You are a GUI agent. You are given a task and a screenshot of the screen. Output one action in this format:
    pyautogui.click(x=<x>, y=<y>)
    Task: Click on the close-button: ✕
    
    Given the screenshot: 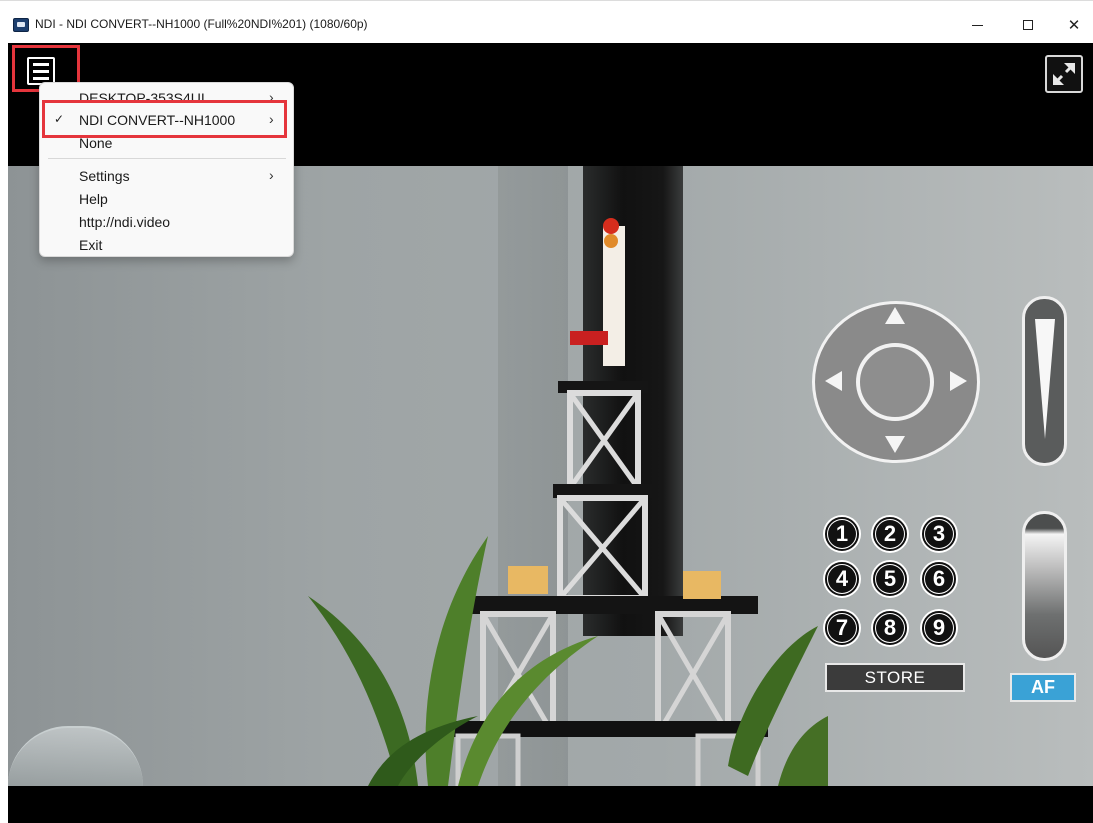 What is the action you would take?
    pyautogui.click(x=1072, y=25)
    